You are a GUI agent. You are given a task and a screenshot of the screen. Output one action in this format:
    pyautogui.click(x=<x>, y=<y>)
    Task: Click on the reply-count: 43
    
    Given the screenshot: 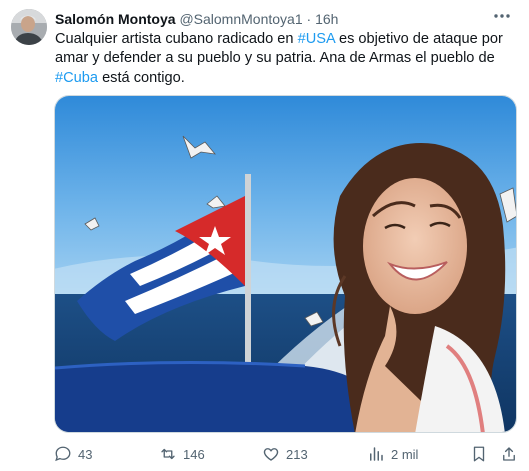 What is the action you would take?
    pyautogui.click(x=85, y=454)
    